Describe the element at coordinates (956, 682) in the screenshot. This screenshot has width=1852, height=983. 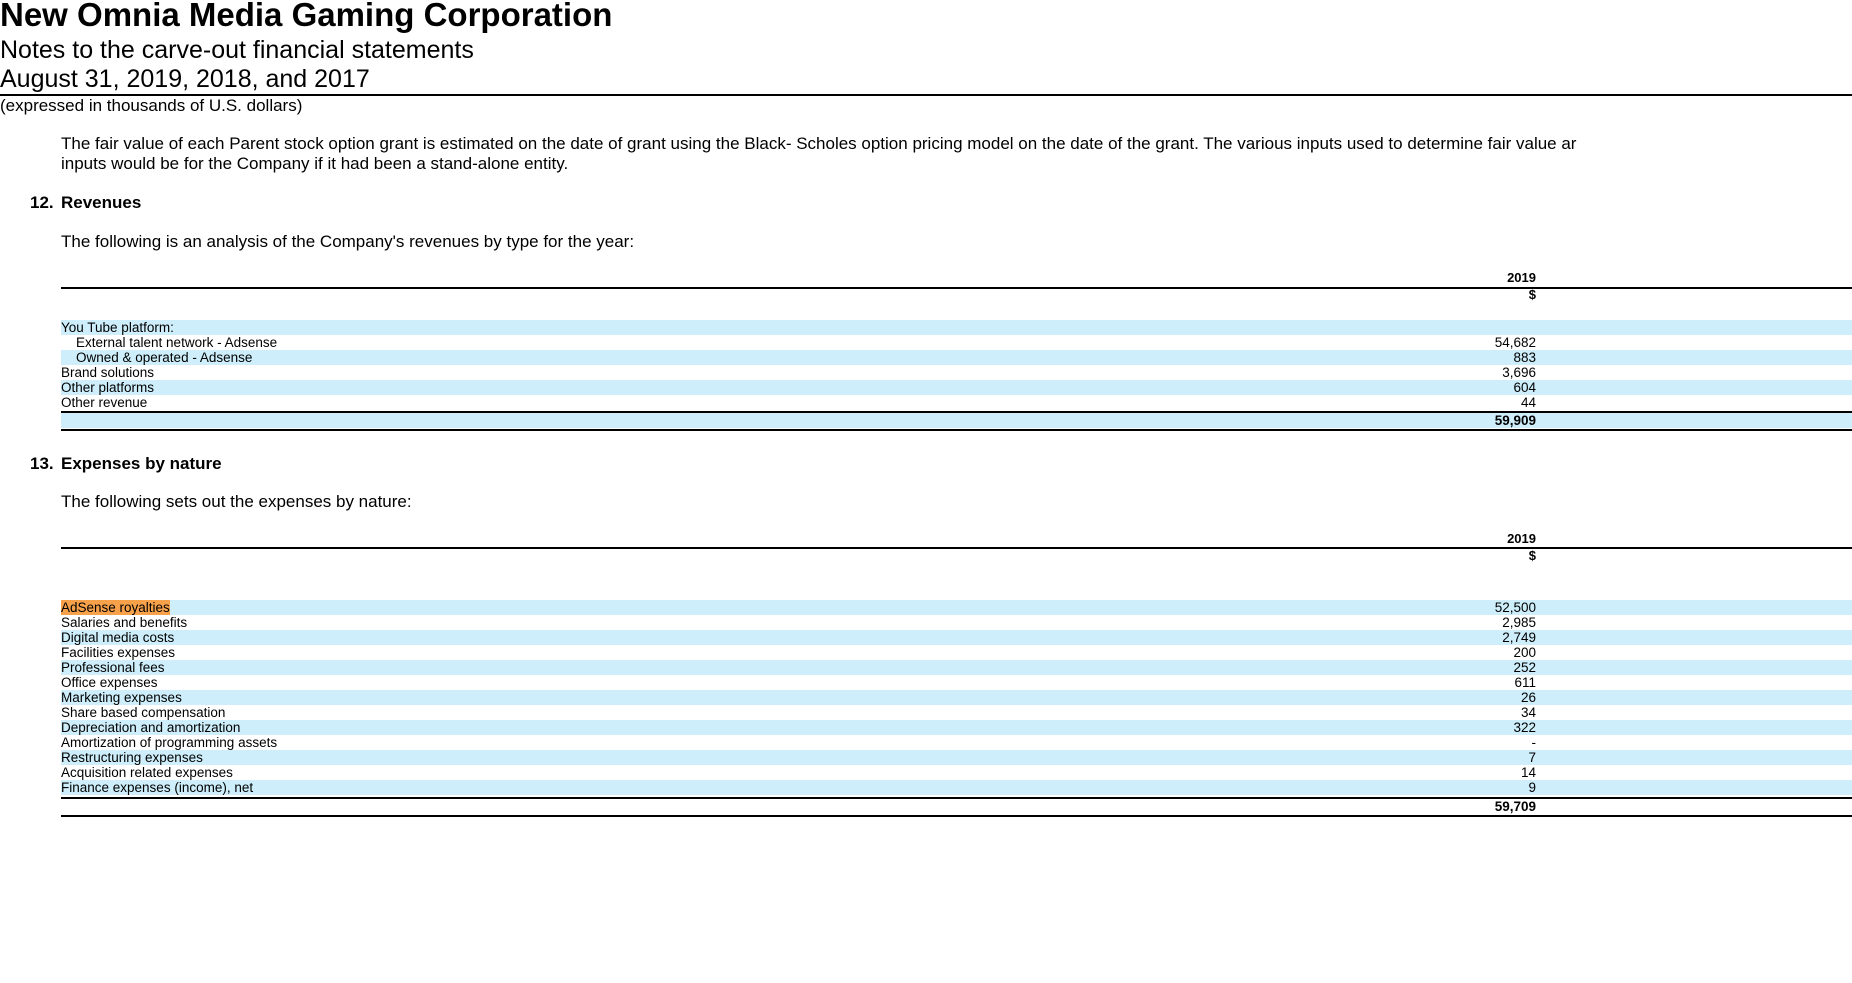
I see `table-row: Office expenses 611` at that location.